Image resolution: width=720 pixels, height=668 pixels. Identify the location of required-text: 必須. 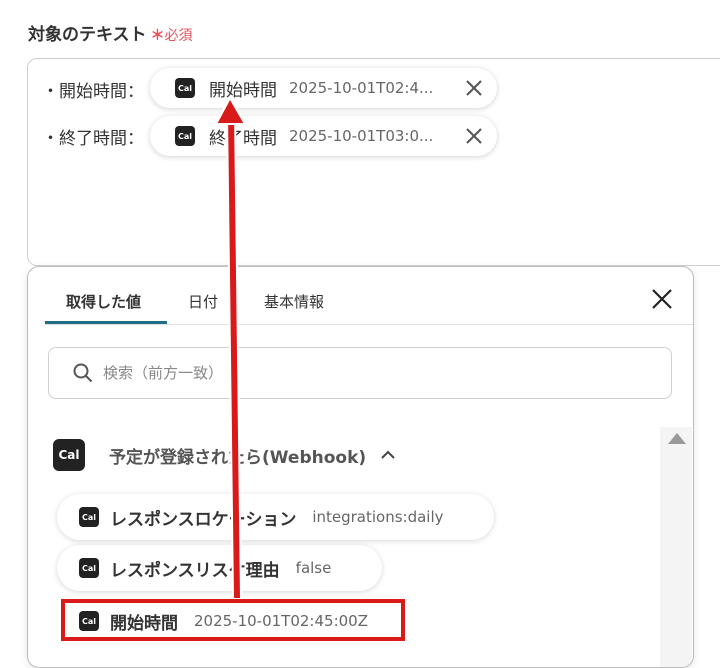
(178, 36).